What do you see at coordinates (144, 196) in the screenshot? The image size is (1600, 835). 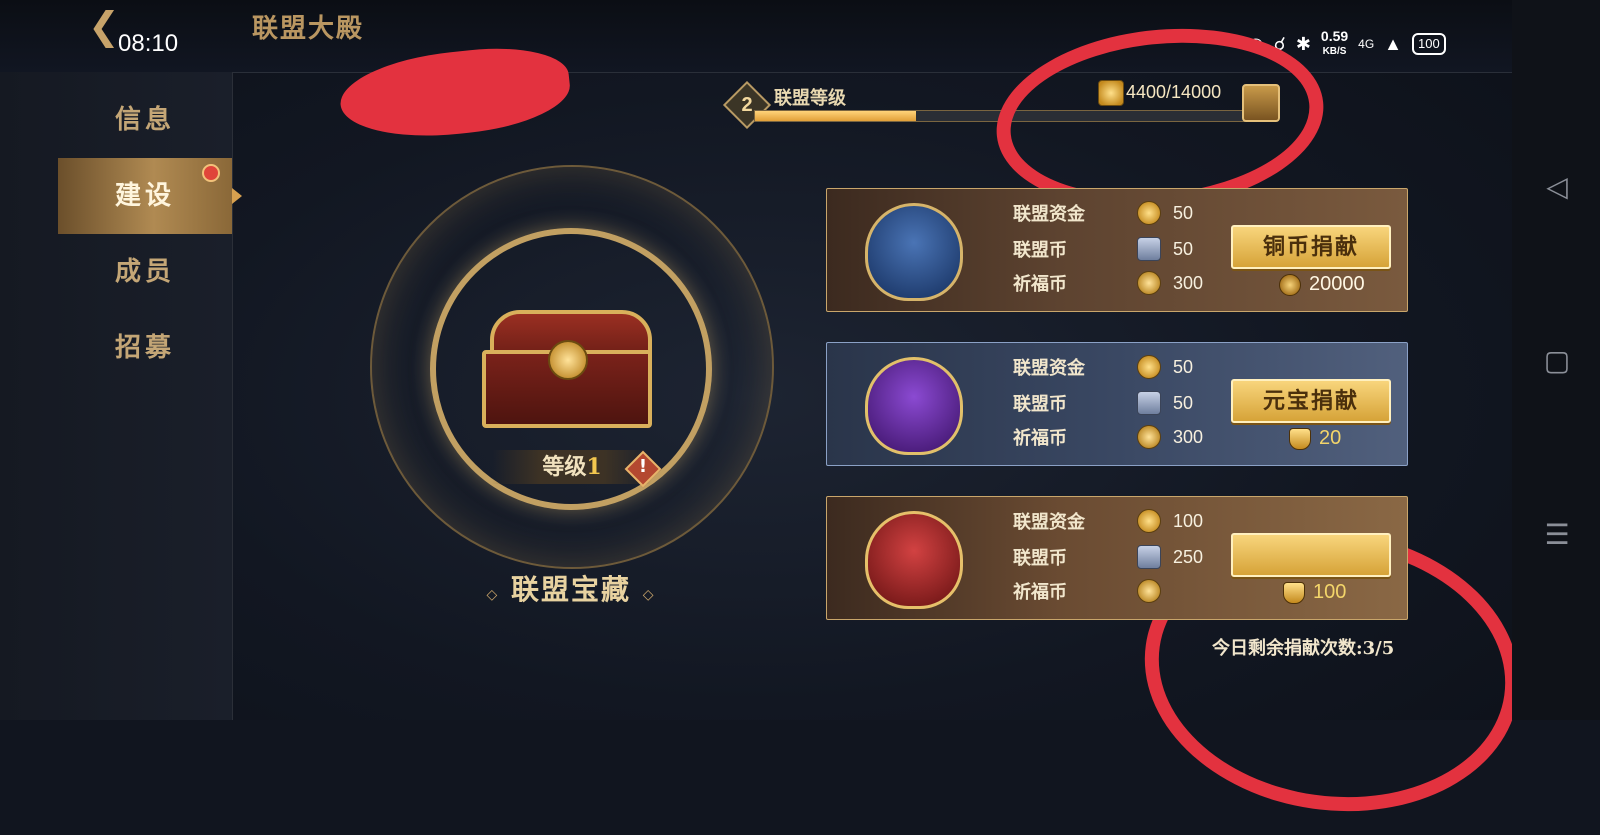 I see `sidebar-item-label: 建设` at bounding box center [144, 196].